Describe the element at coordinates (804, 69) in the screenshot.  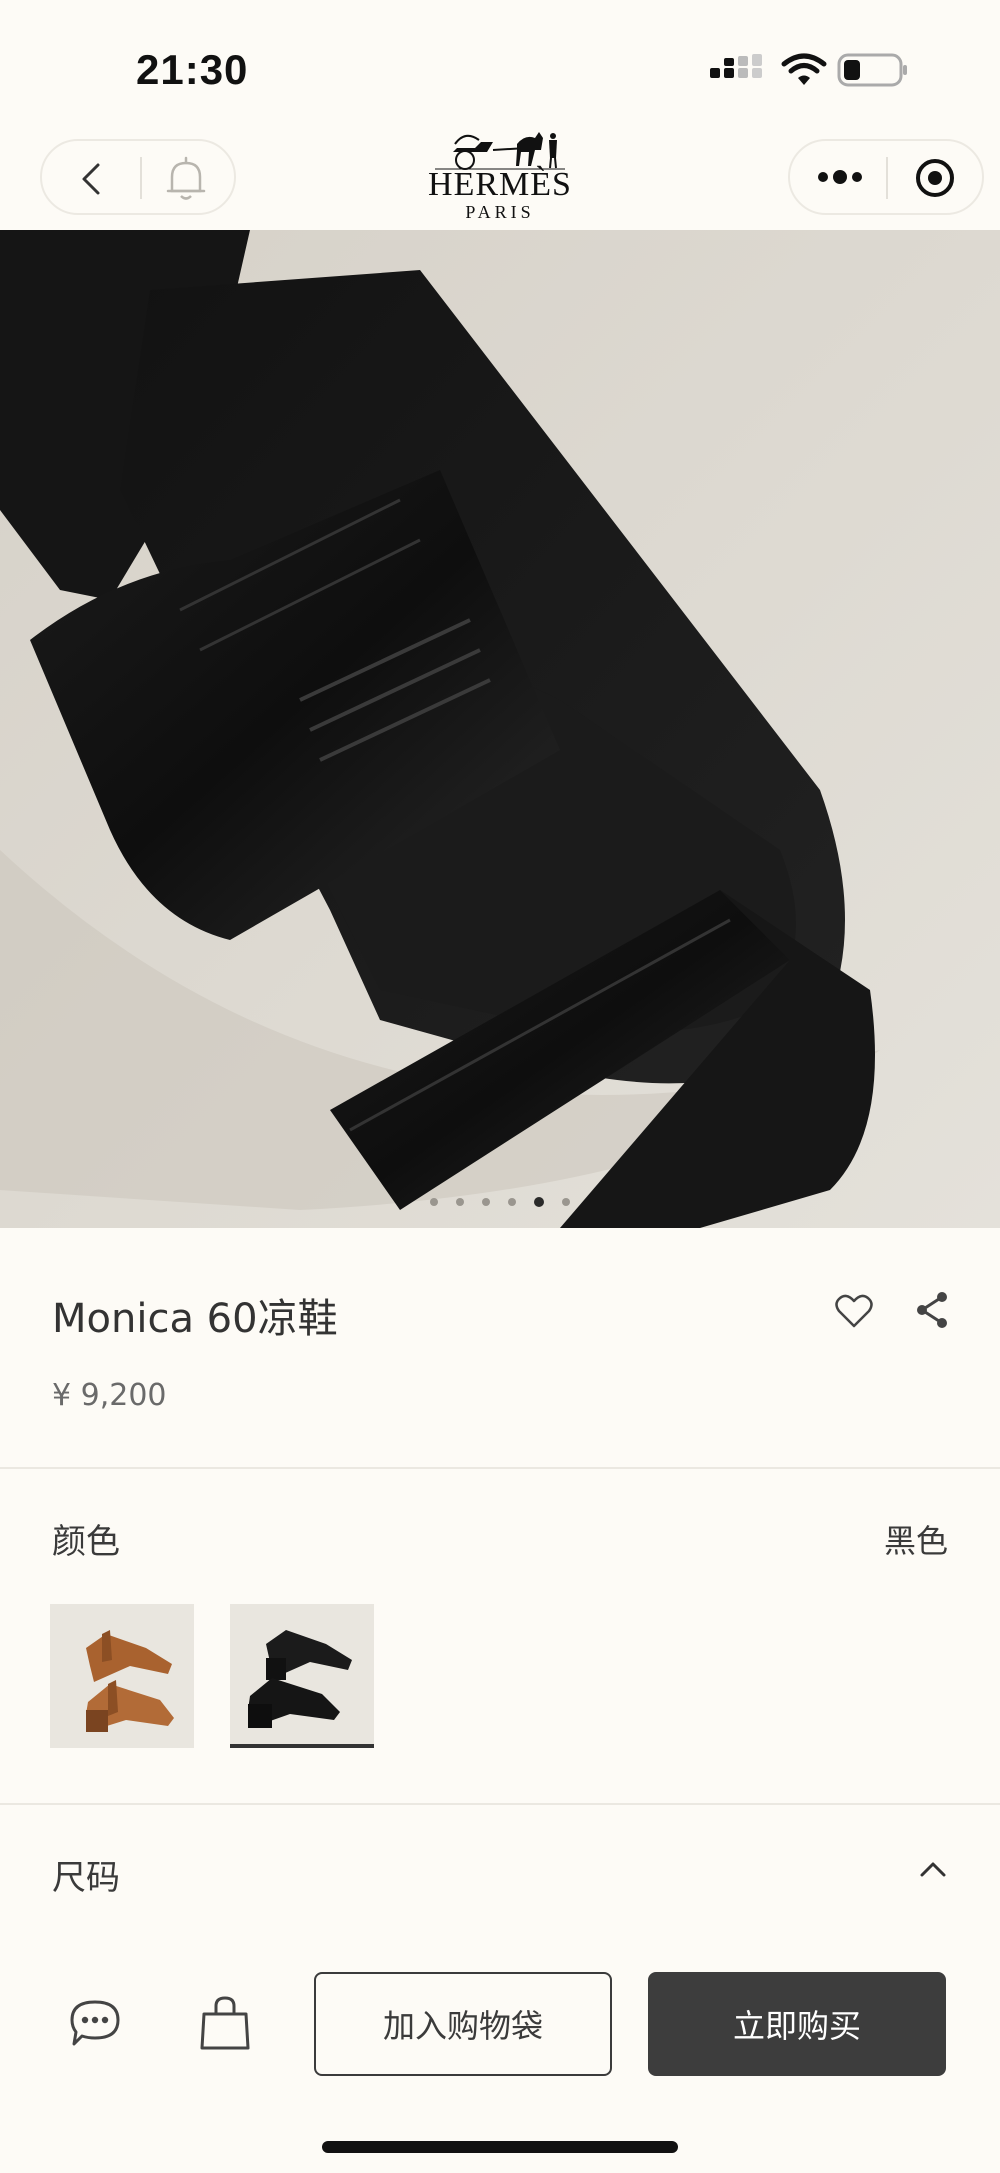
I see `wifi-icon` at that location.